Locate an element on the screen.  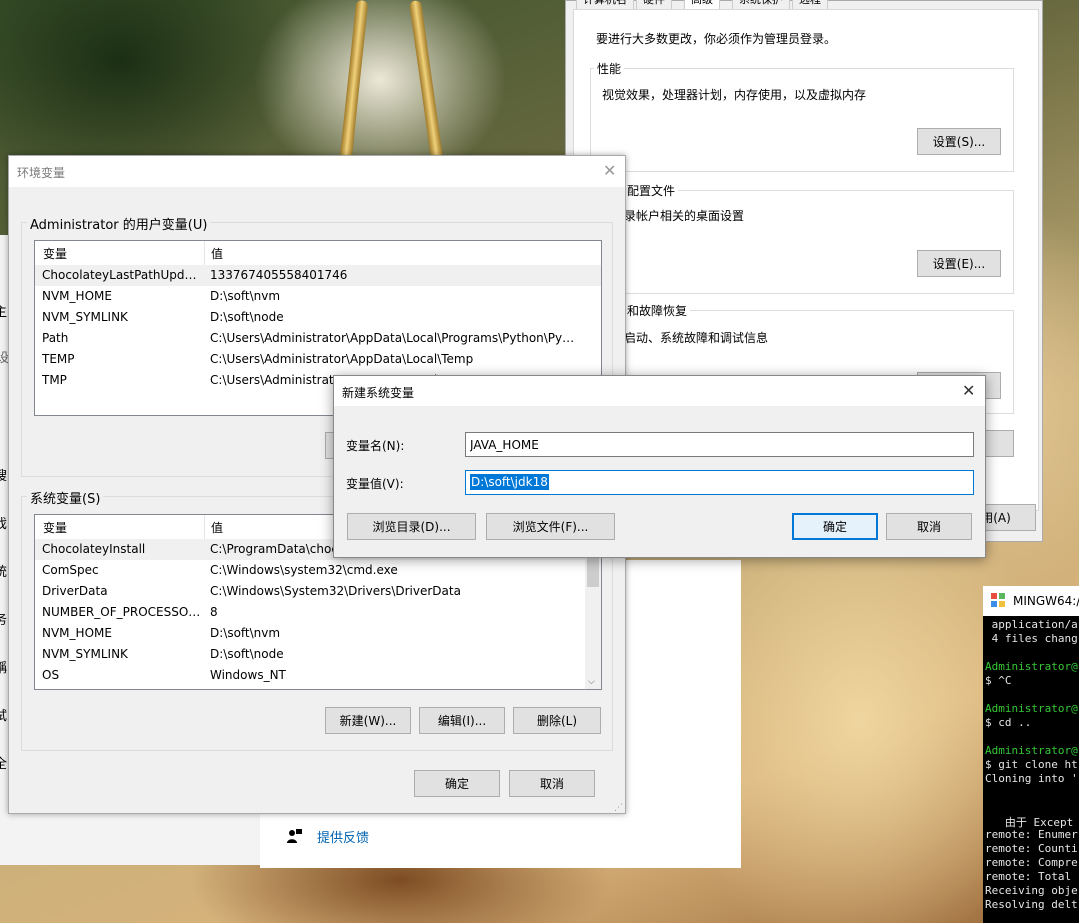
terminal-line: remote: Compre is located at coordinates (1031, 862).